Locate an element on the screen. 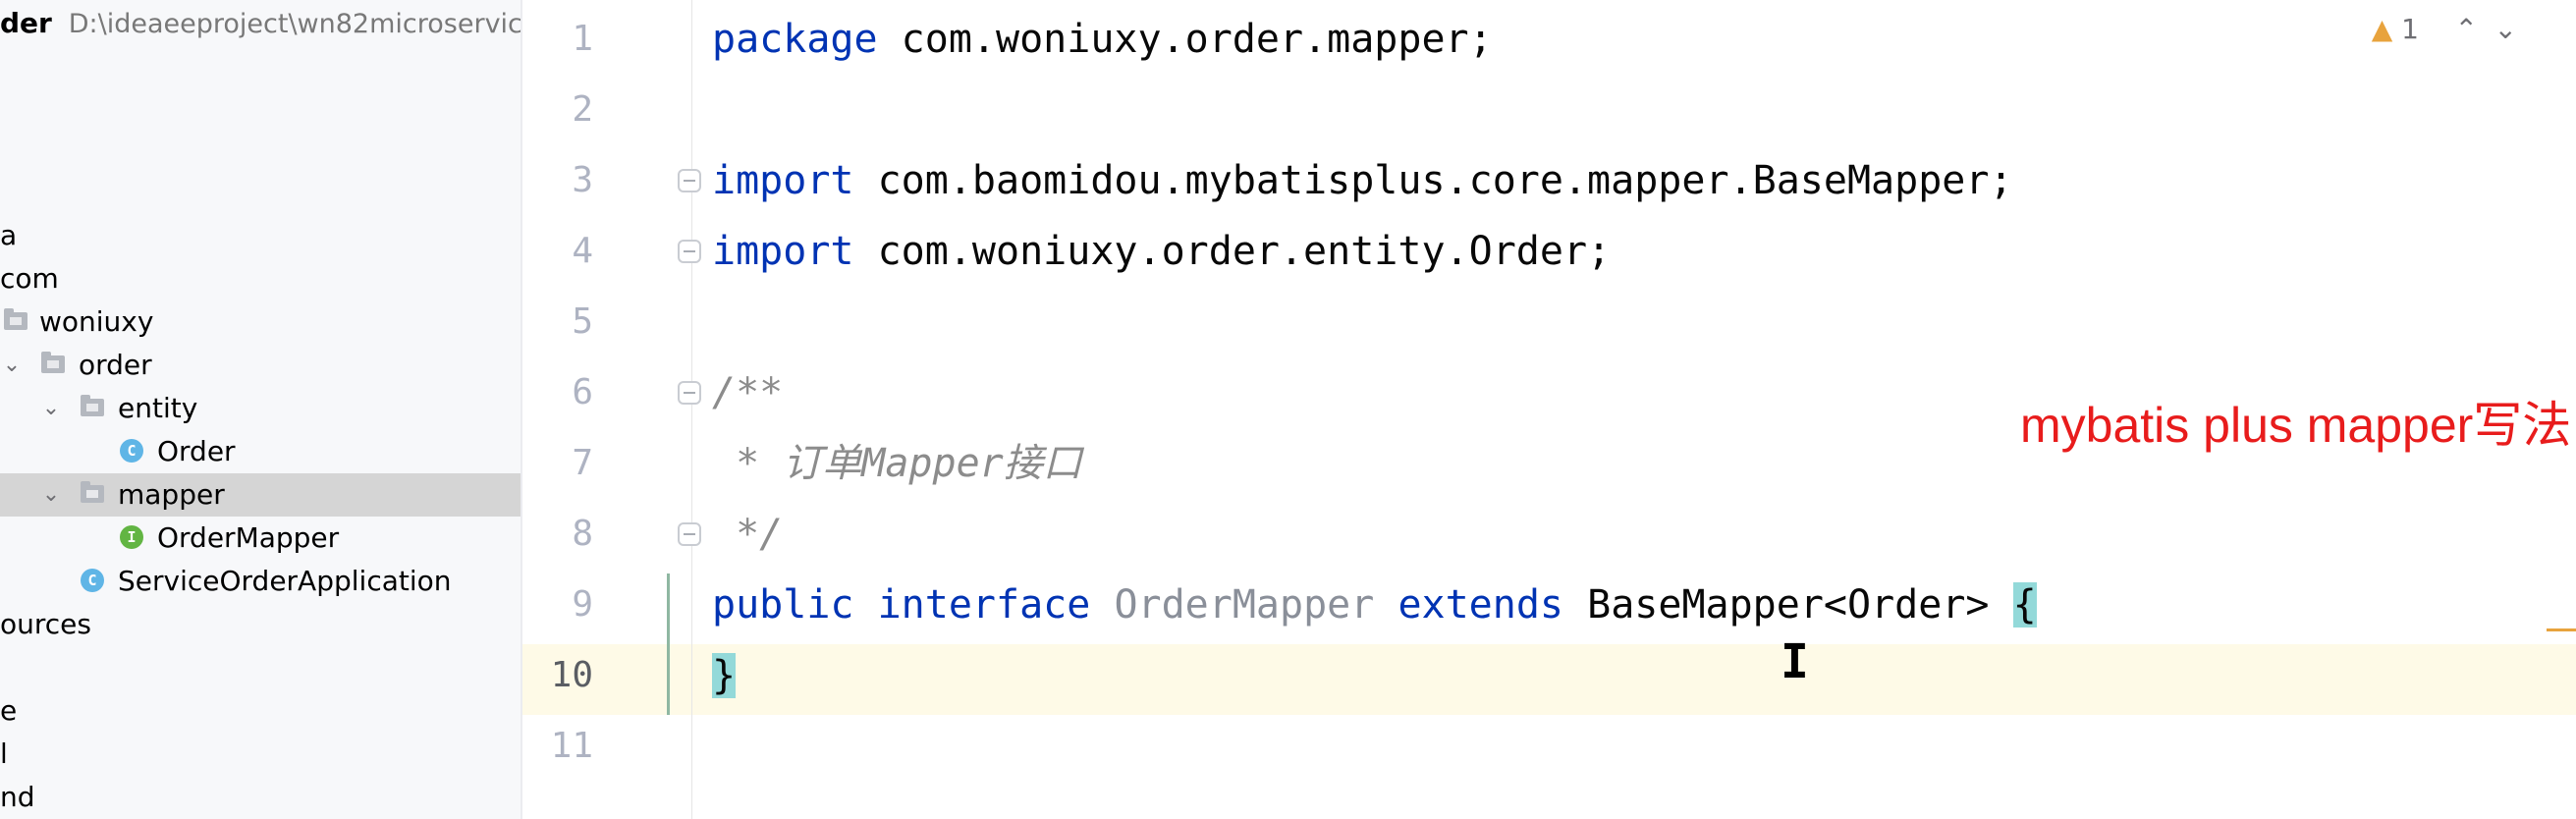 The image size is (2576, 819). tree-item-label: nd is located at coordinates (17, 797).